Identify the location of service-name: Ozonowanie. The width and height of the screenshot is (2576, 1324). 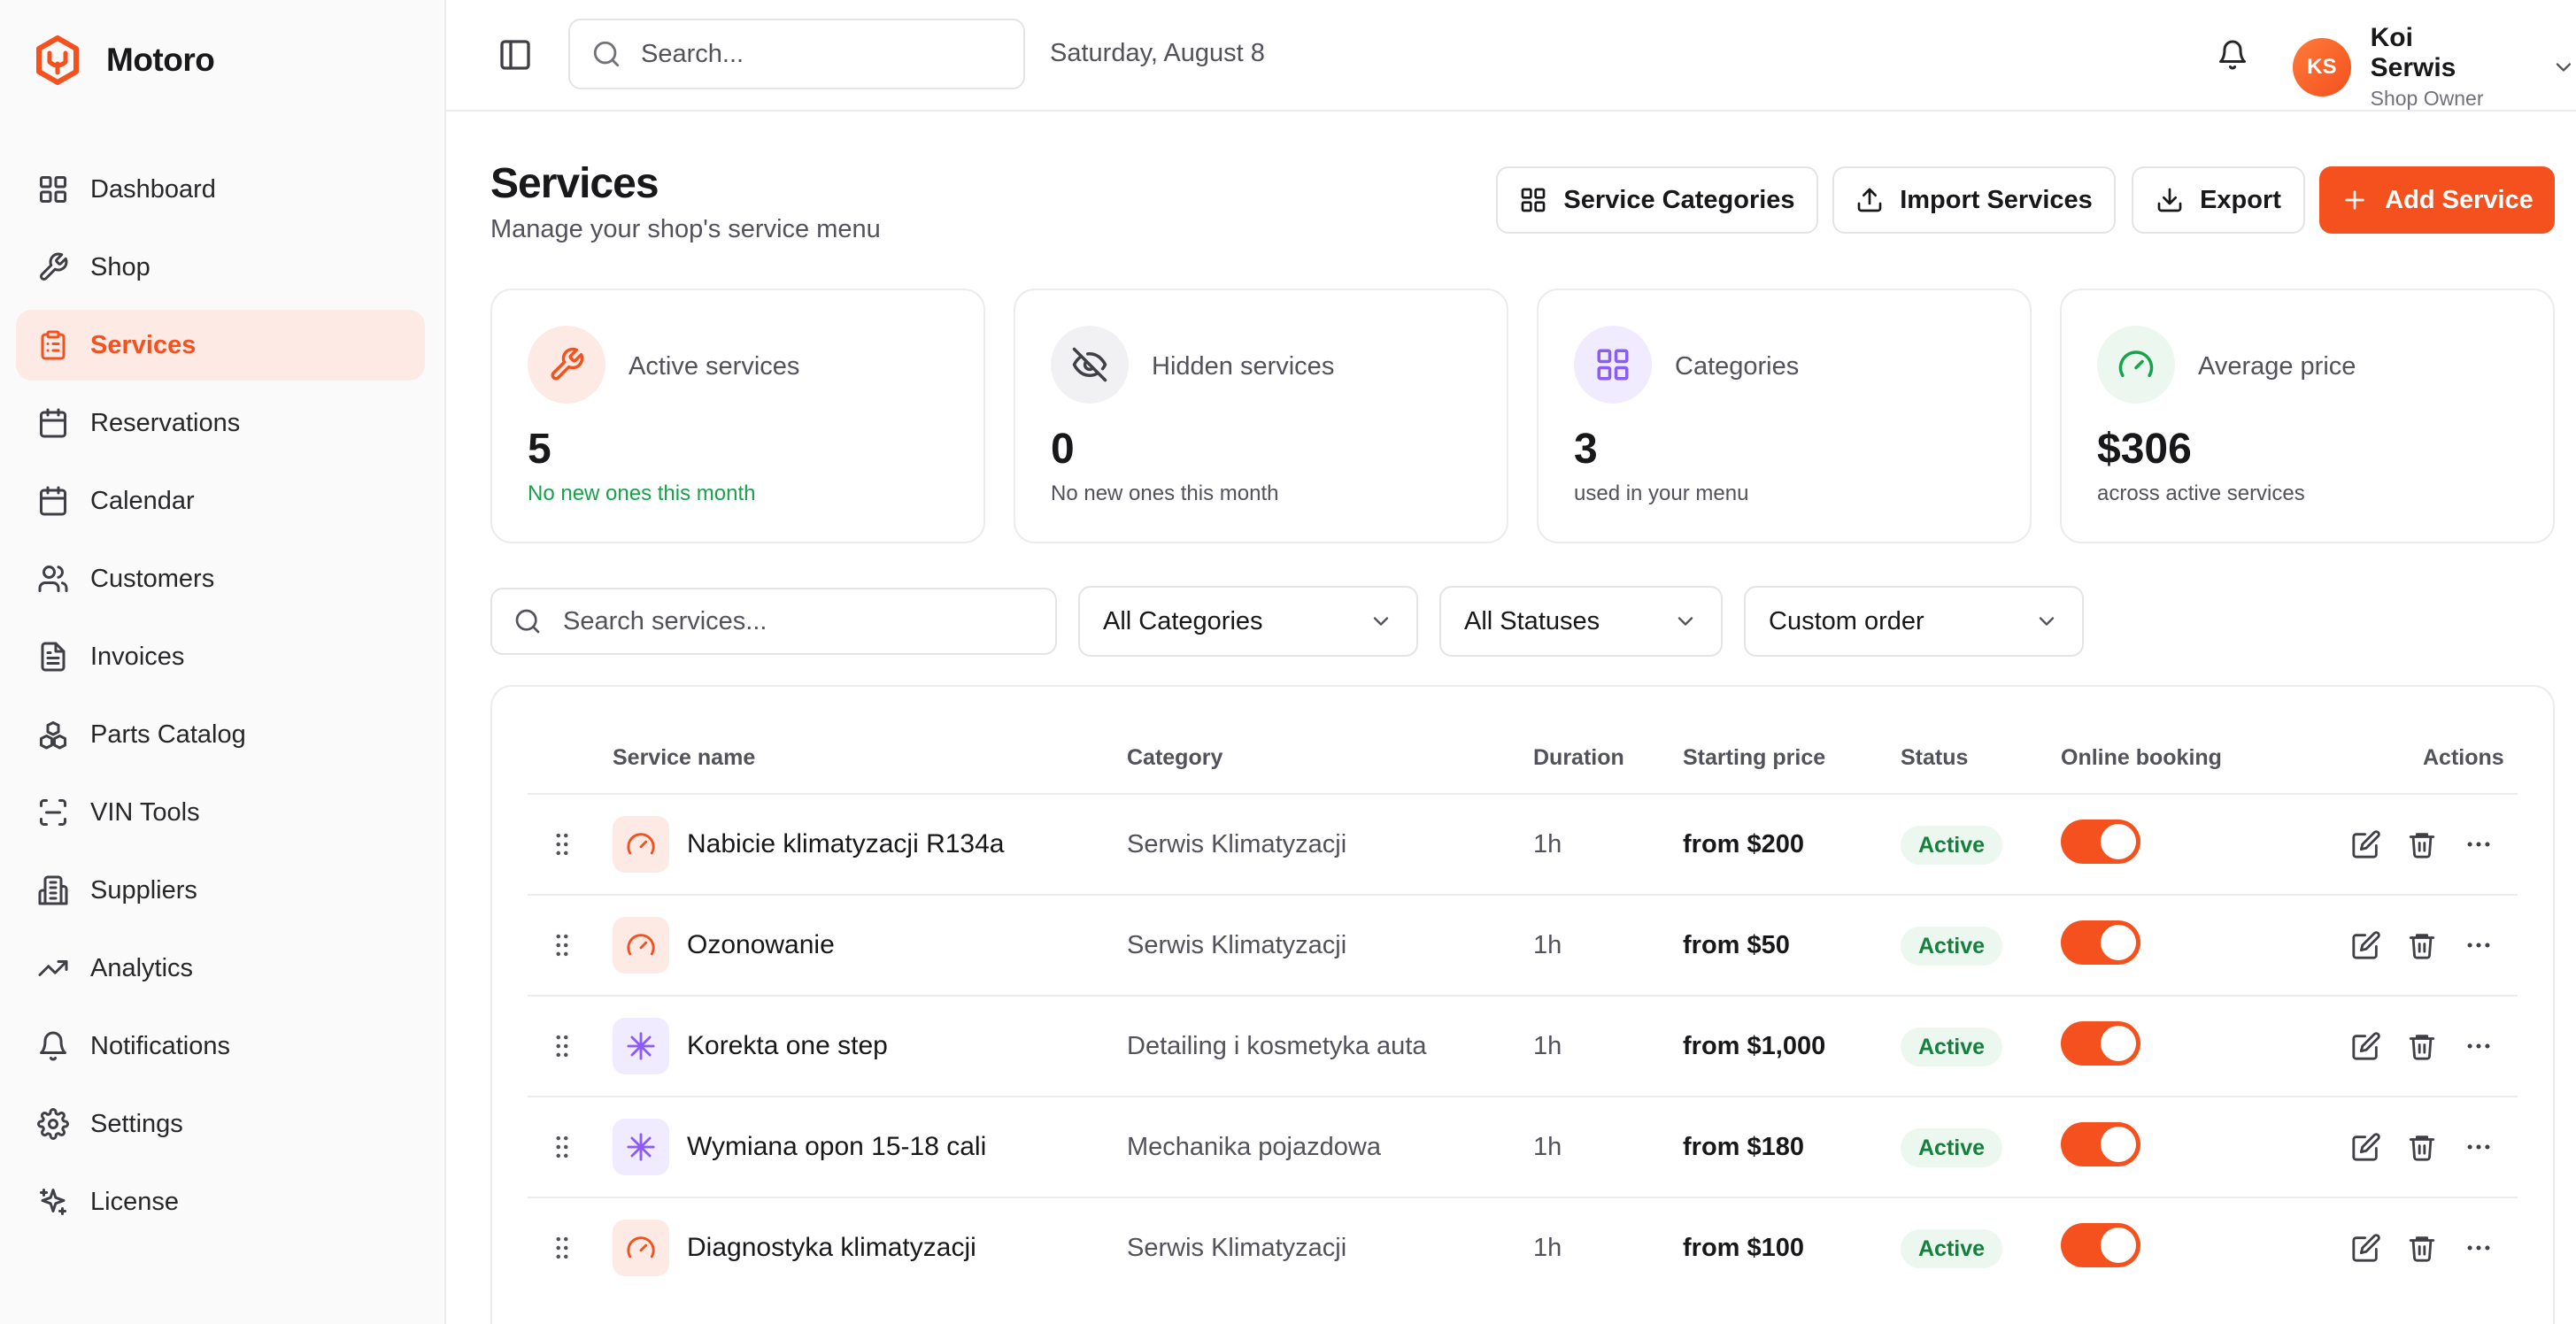
(761, 945).